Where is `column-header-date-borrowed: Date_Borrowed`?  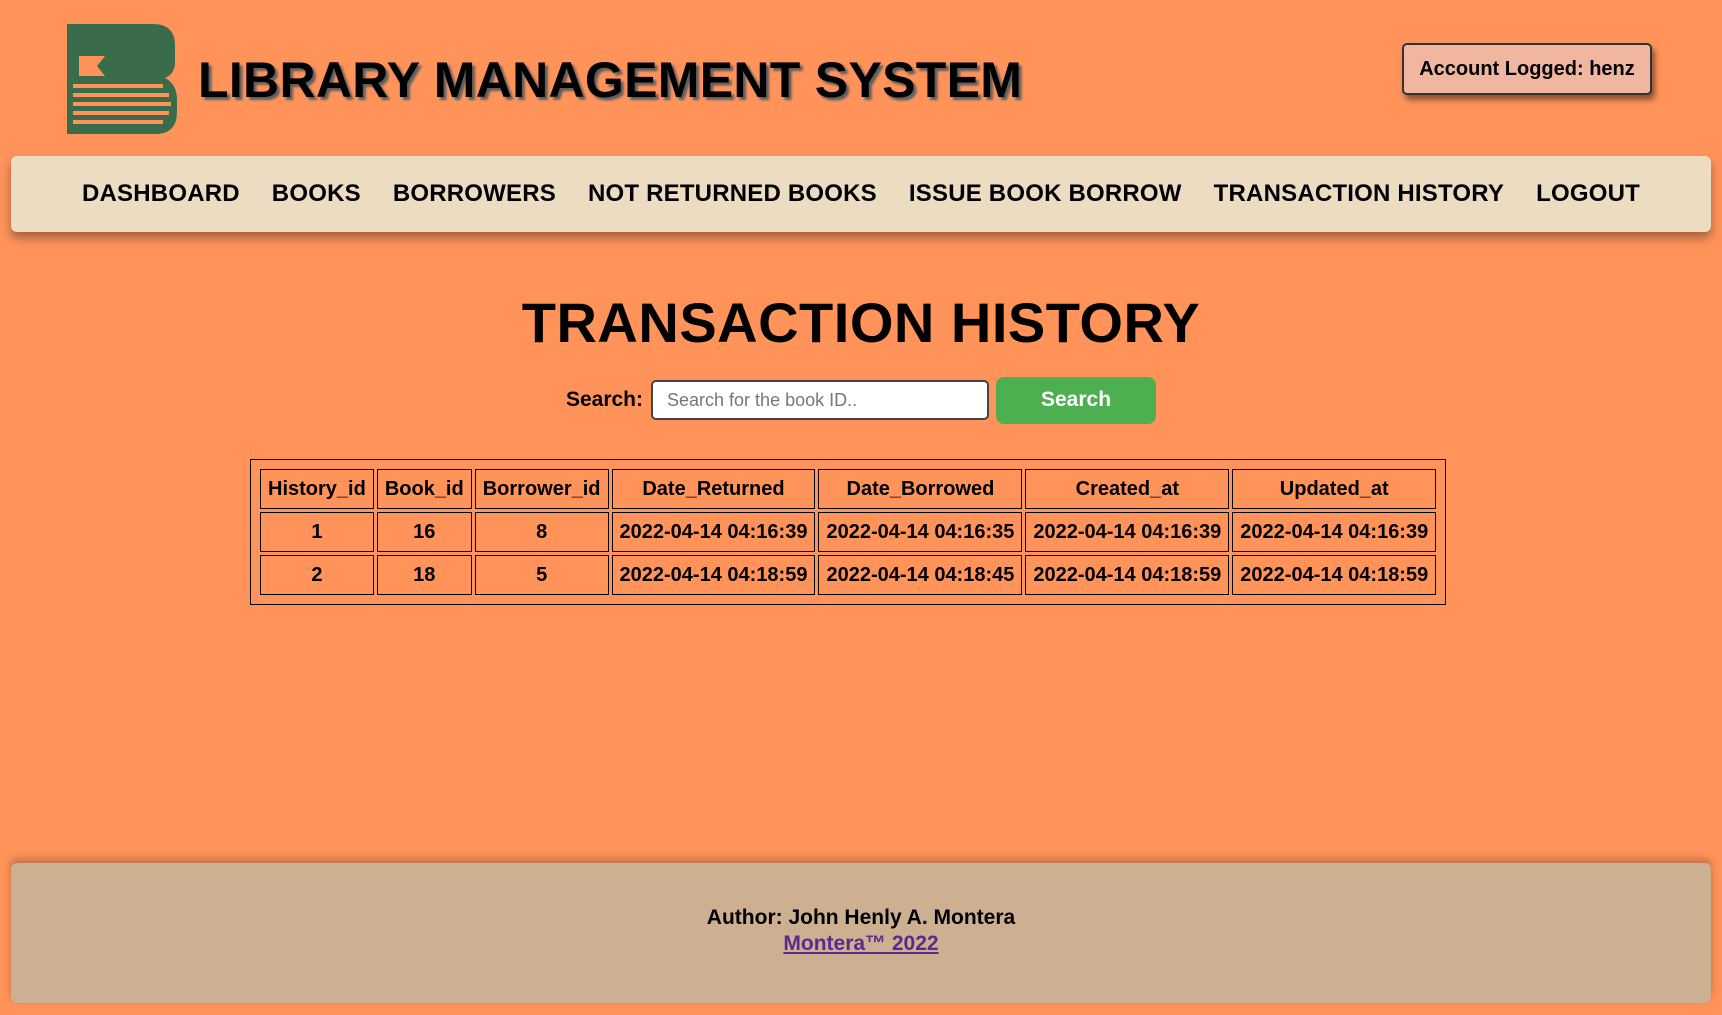
column-header-date-borrowed: Date_Borrowed is located at coordinates (920, 489).